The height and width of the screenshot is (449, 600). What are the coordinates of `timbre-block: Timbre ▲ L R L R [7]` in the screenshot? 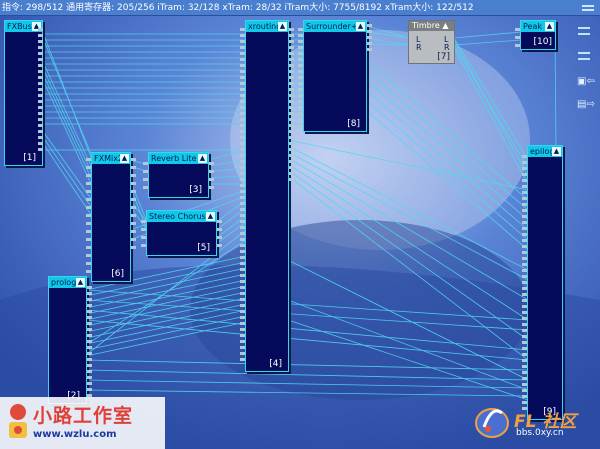 It's located at (431, 42).